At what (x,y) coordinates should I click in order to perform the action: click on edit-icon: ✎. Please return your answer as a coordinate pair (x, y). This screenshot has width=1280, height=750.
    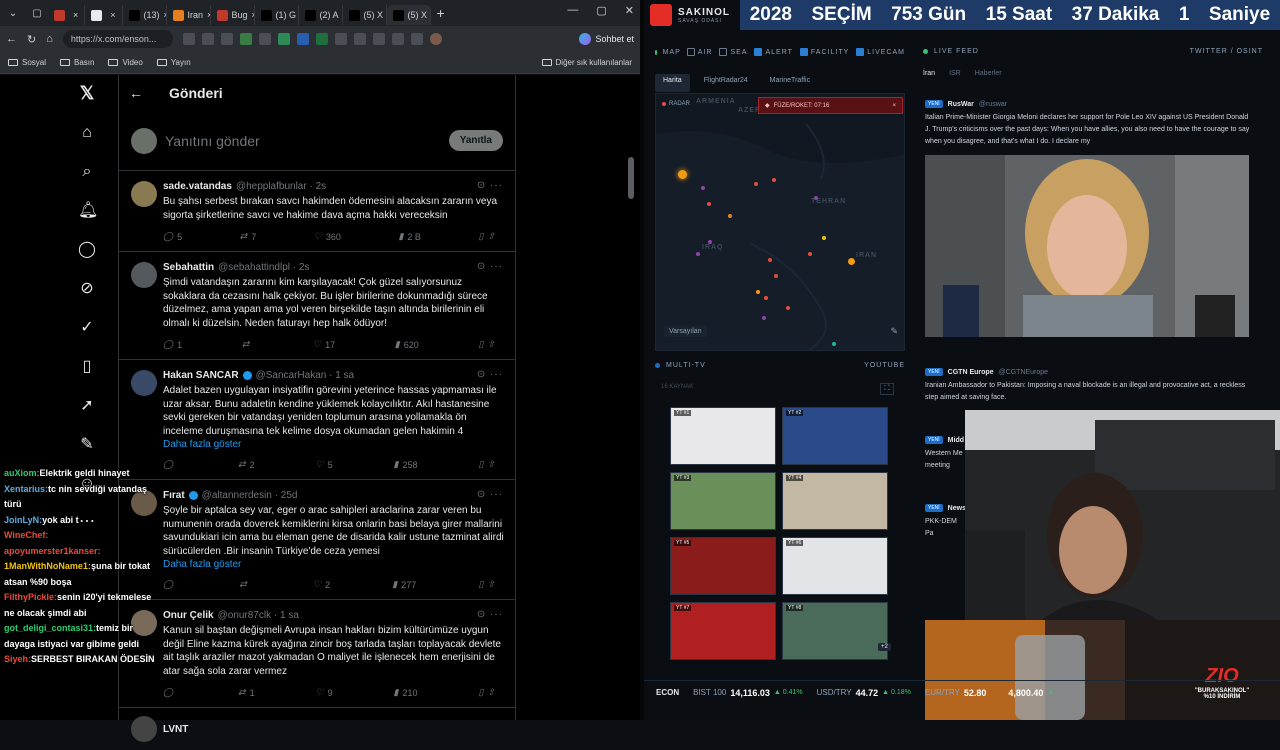
    Looking at the image, I should click on (894, 331).